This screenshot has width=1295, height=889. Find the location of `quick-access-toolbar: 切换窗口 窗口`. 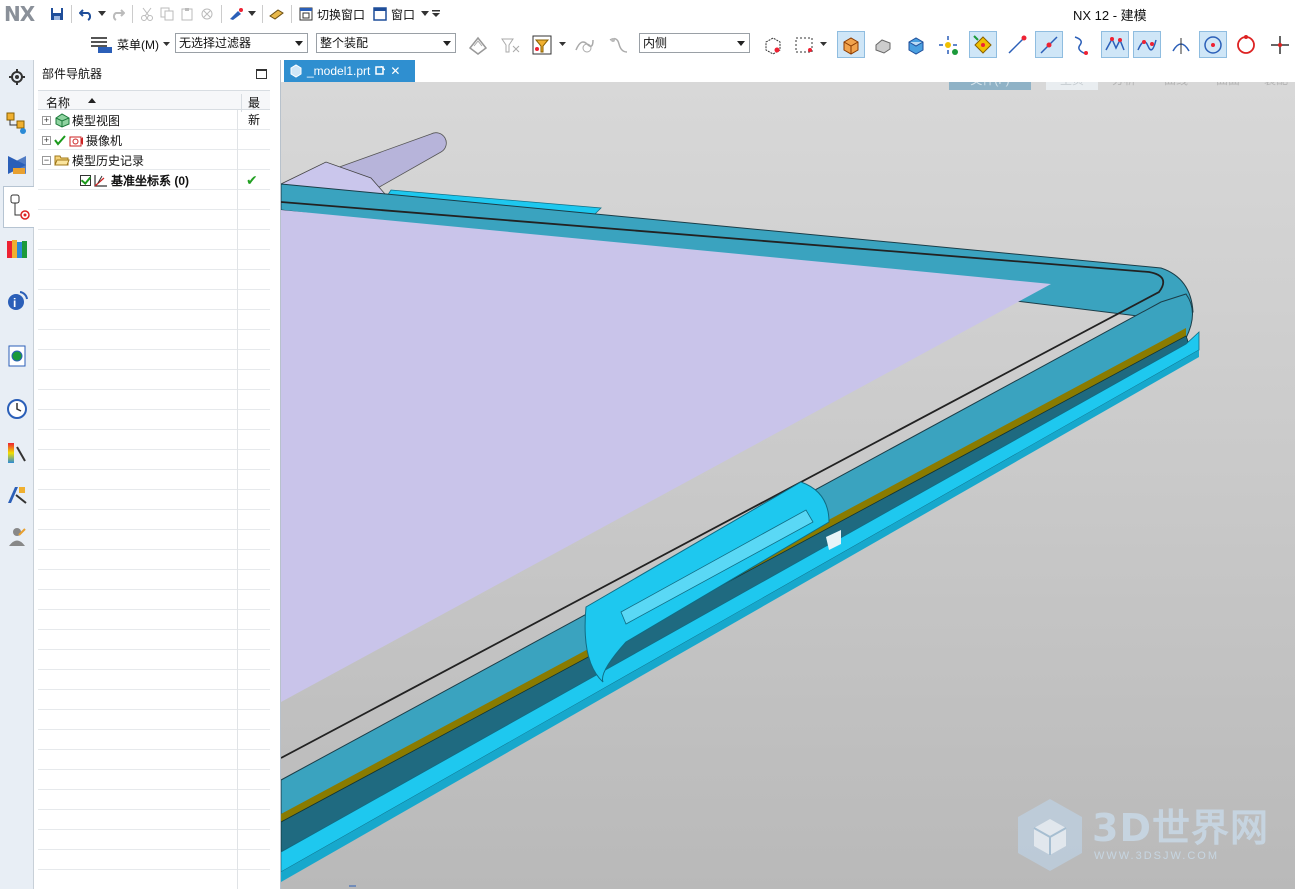

quick-access-toolbar: 切换窗口 窗口 is located at coordinates (244, 14).